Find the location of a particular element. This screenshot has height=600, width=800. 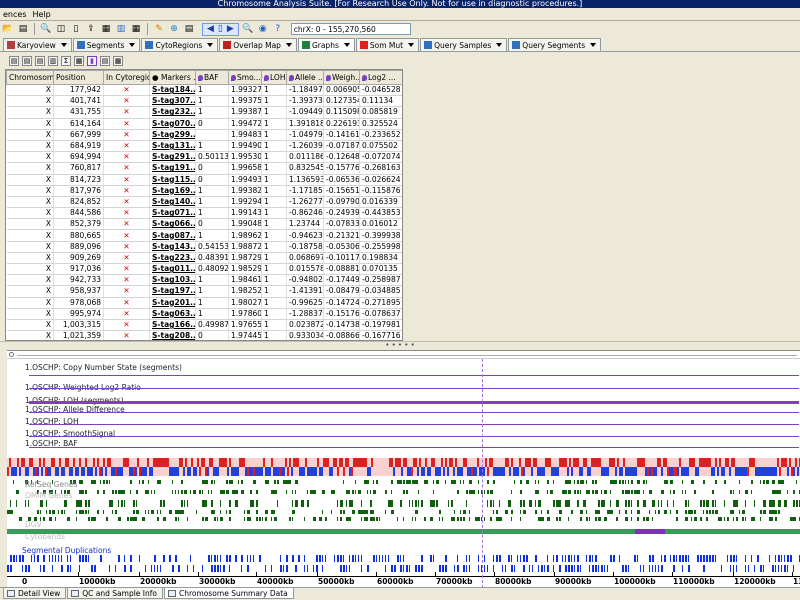

export-icon: ⇪ is located at coordinates (91, 29).